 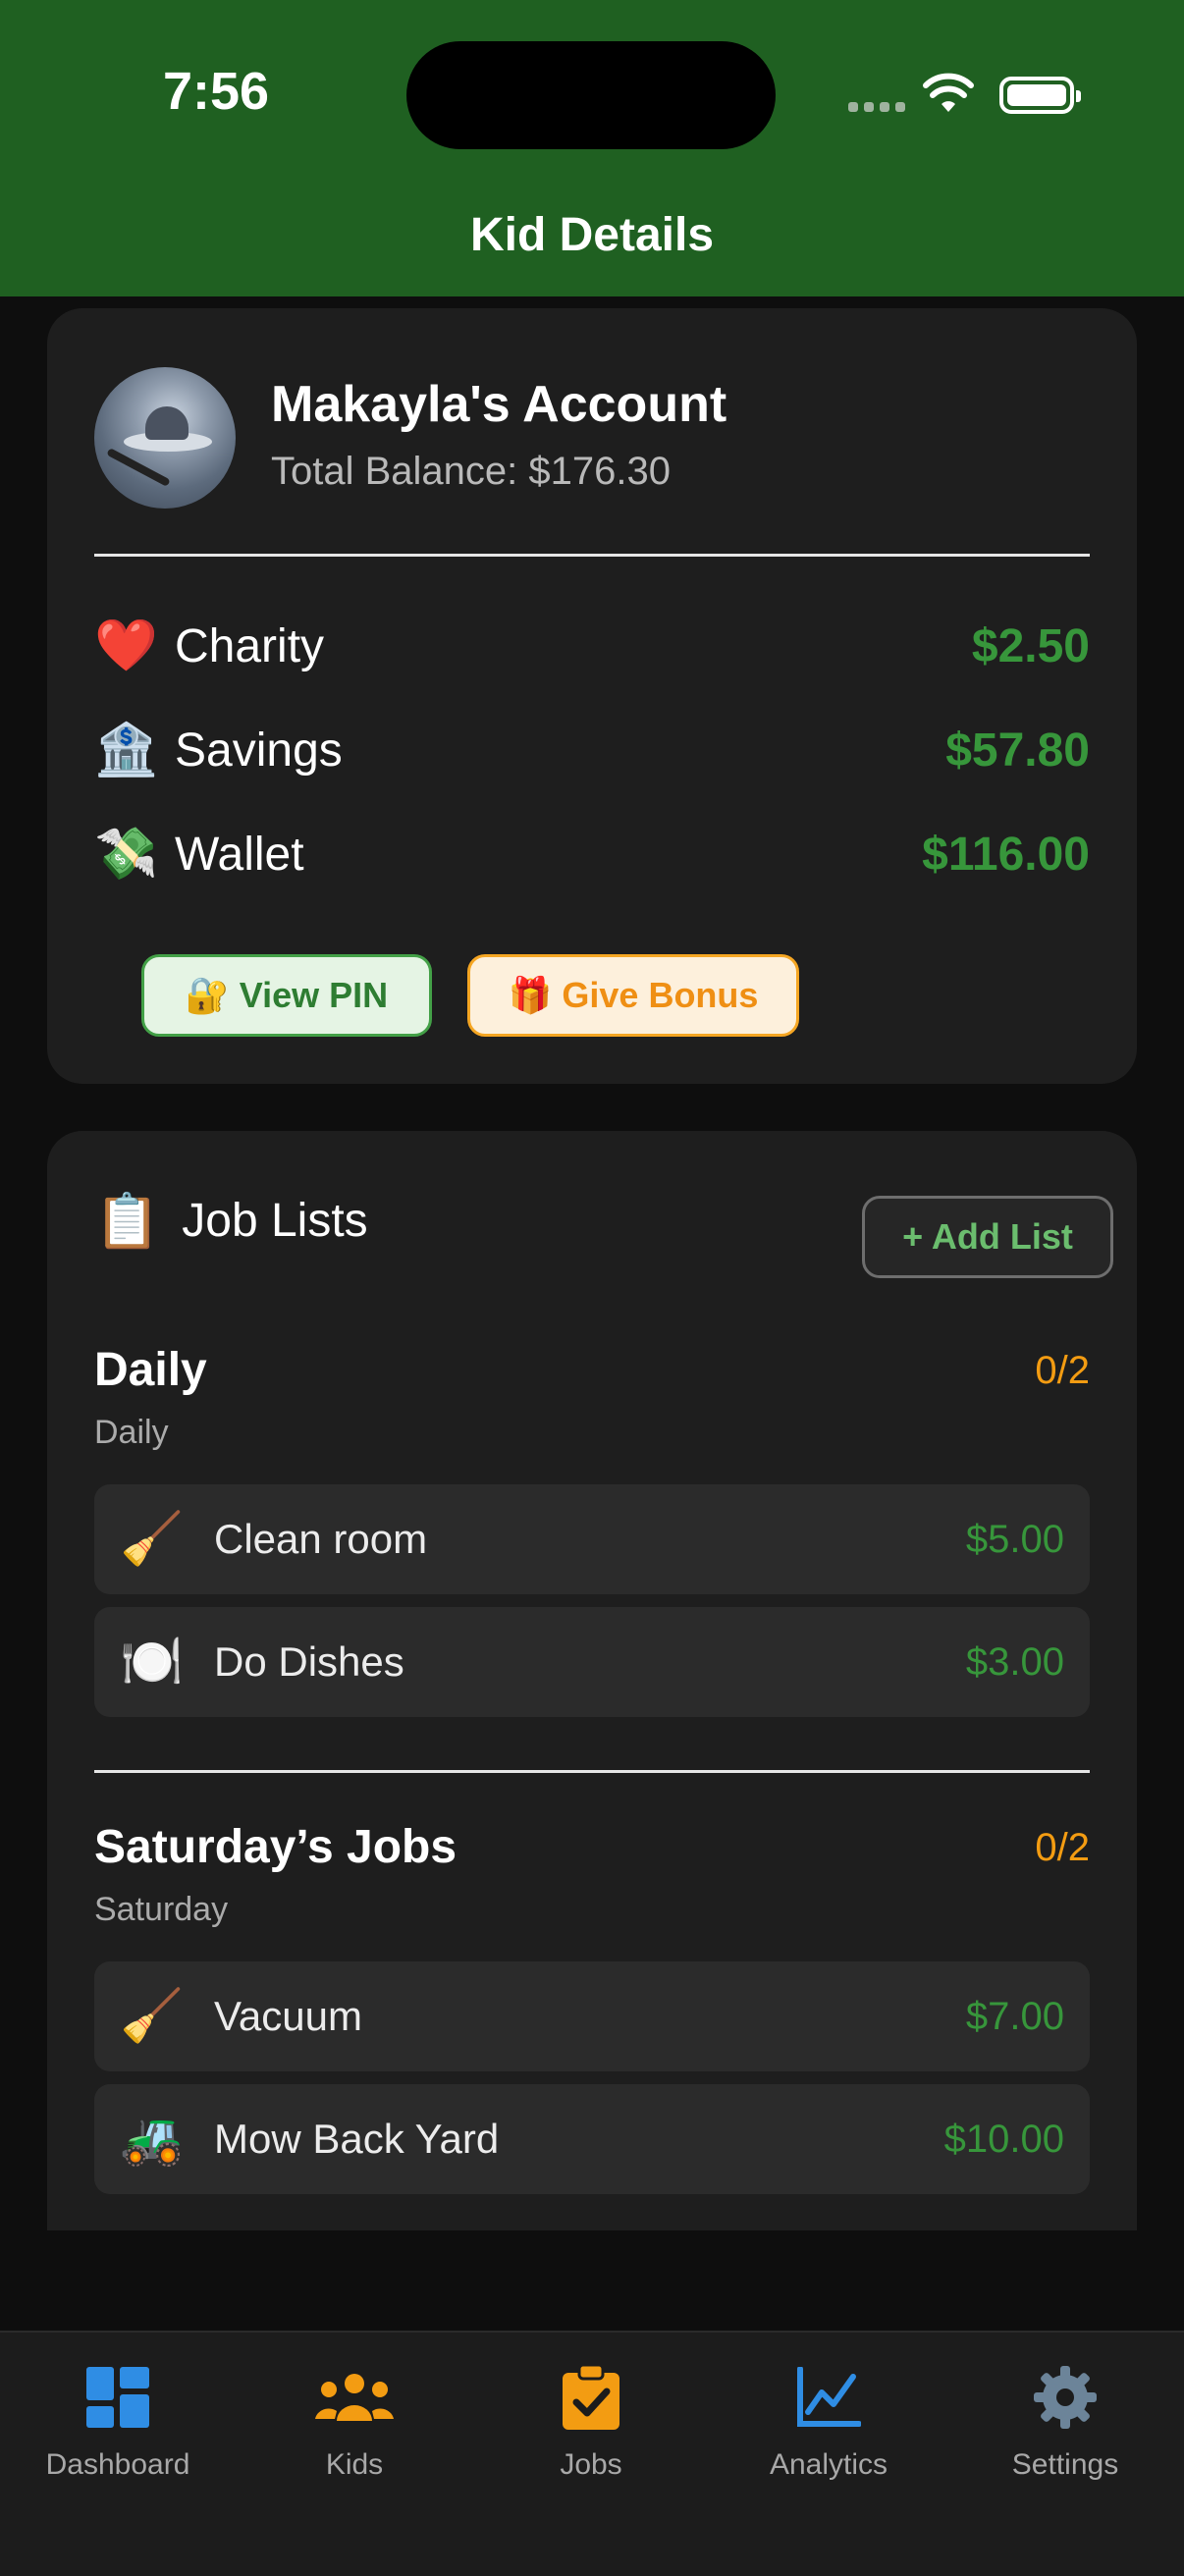 I want to click on app-header: 7:56 Kid Details, so click(x=592, y=148).